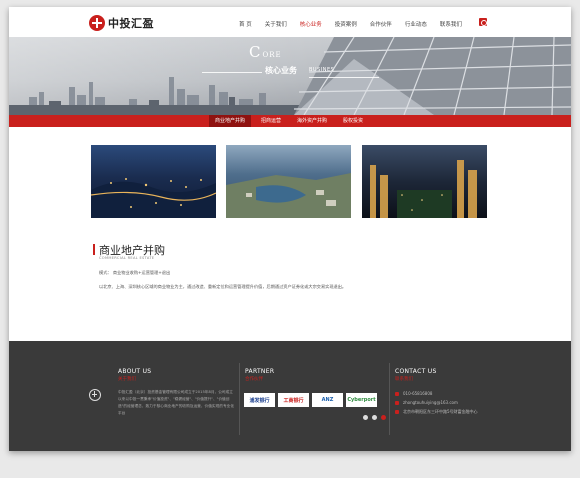 The width and height of the screenshot is (580, 478). I want to click on partner-carousel-dots, so click(374, 417).